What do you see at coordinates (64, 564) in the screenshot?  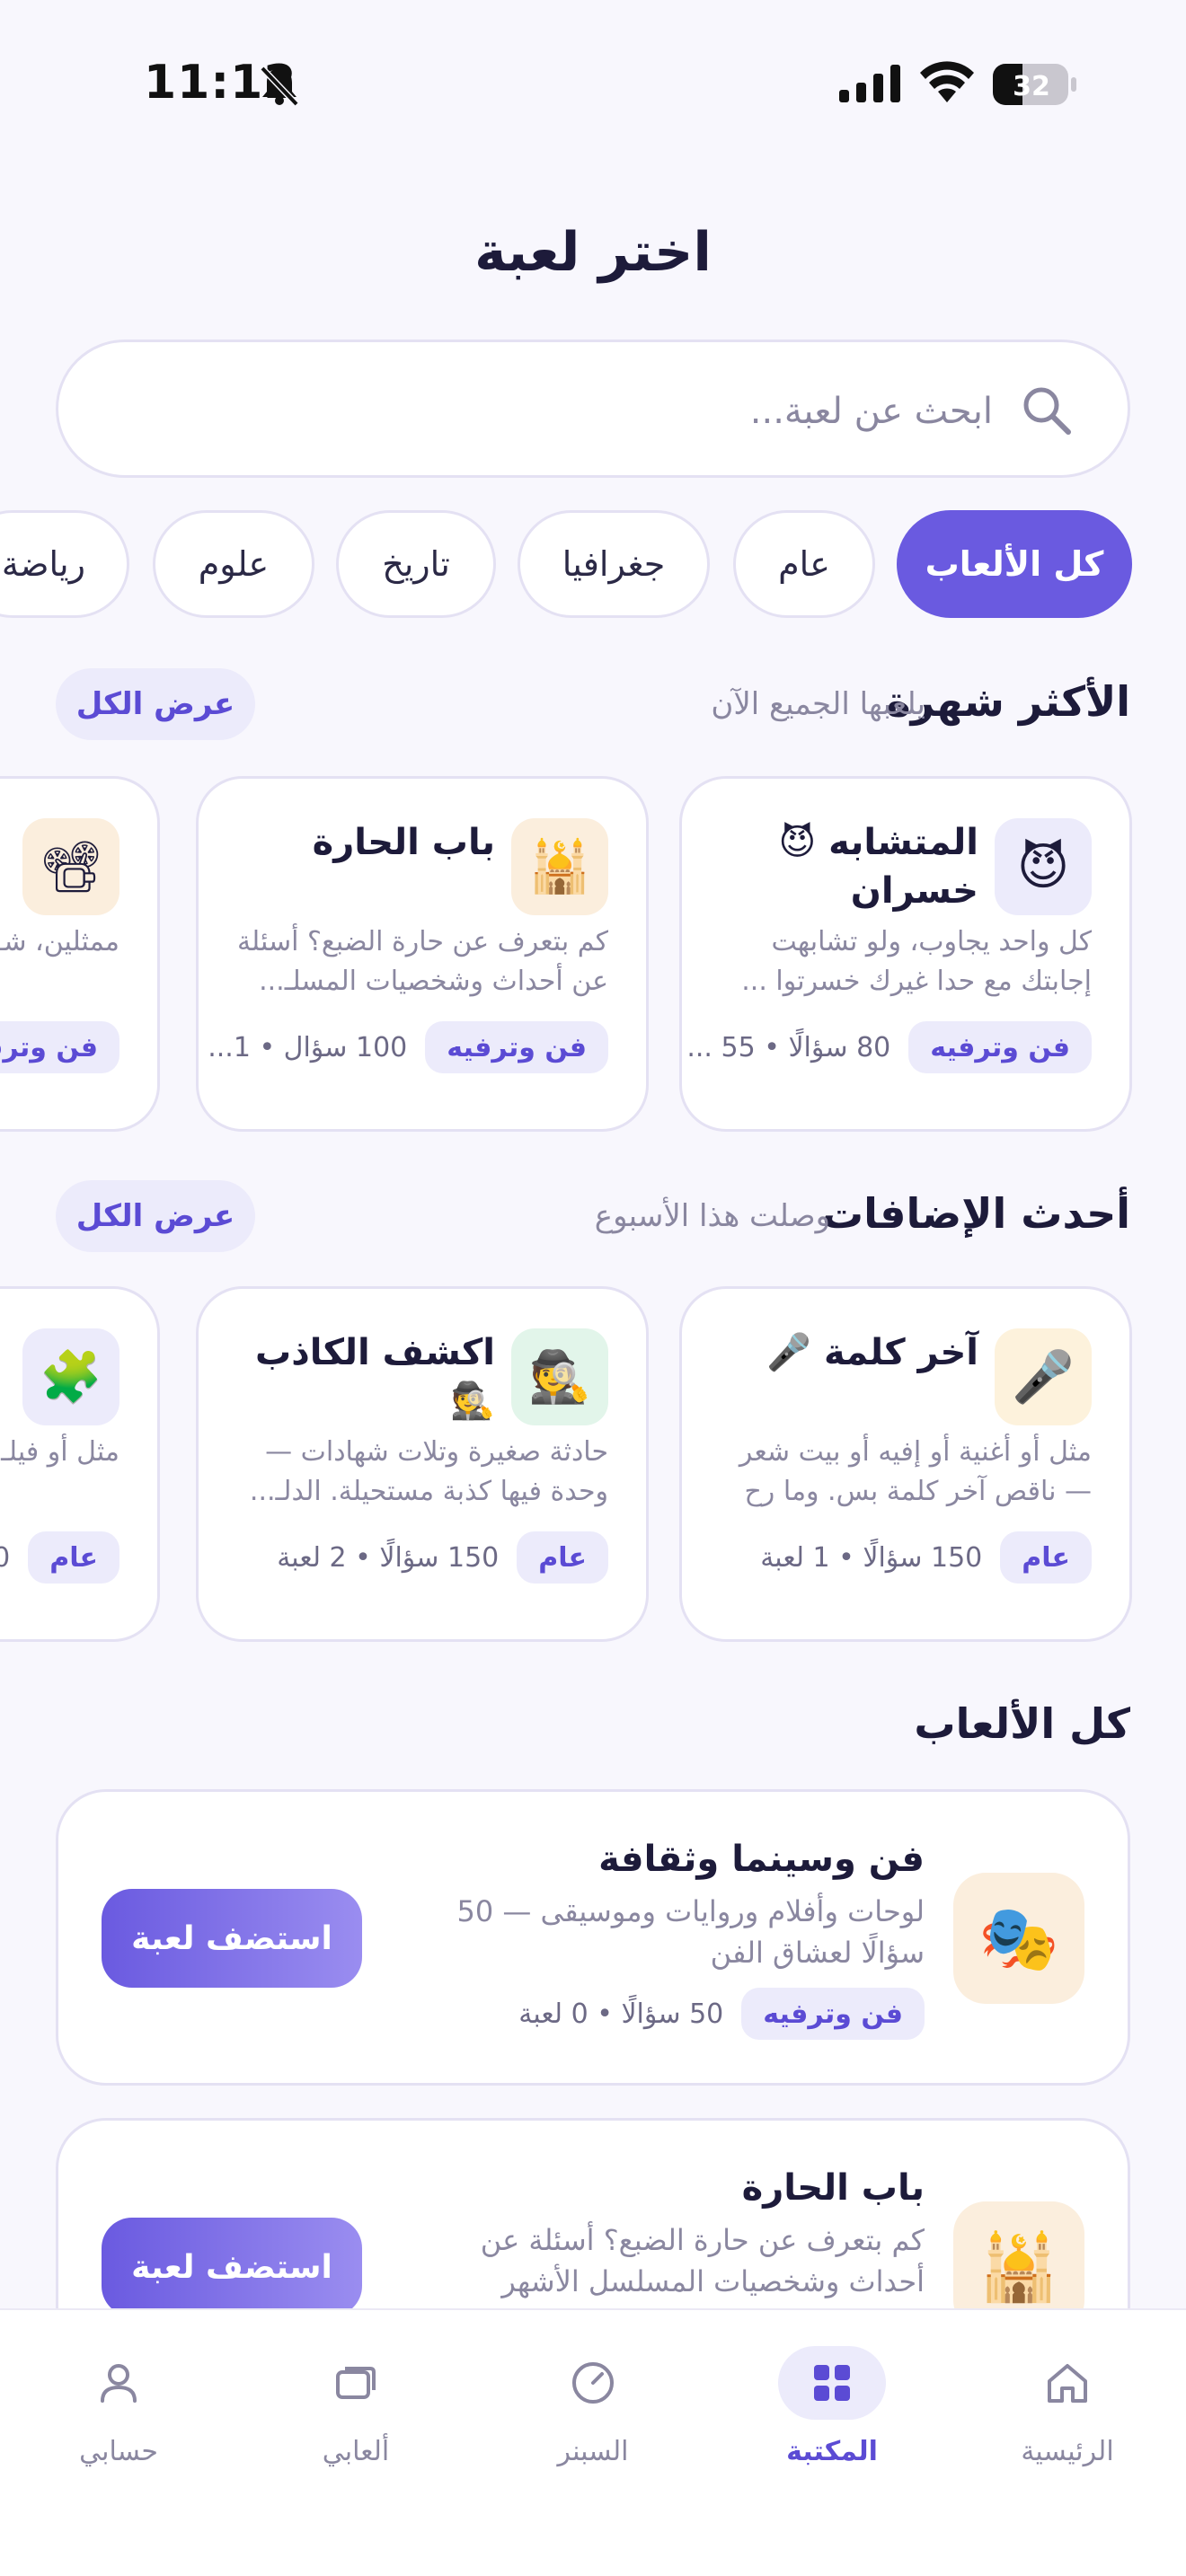 I see `chip-sports: رياضة` at bounding box center [64, 564].